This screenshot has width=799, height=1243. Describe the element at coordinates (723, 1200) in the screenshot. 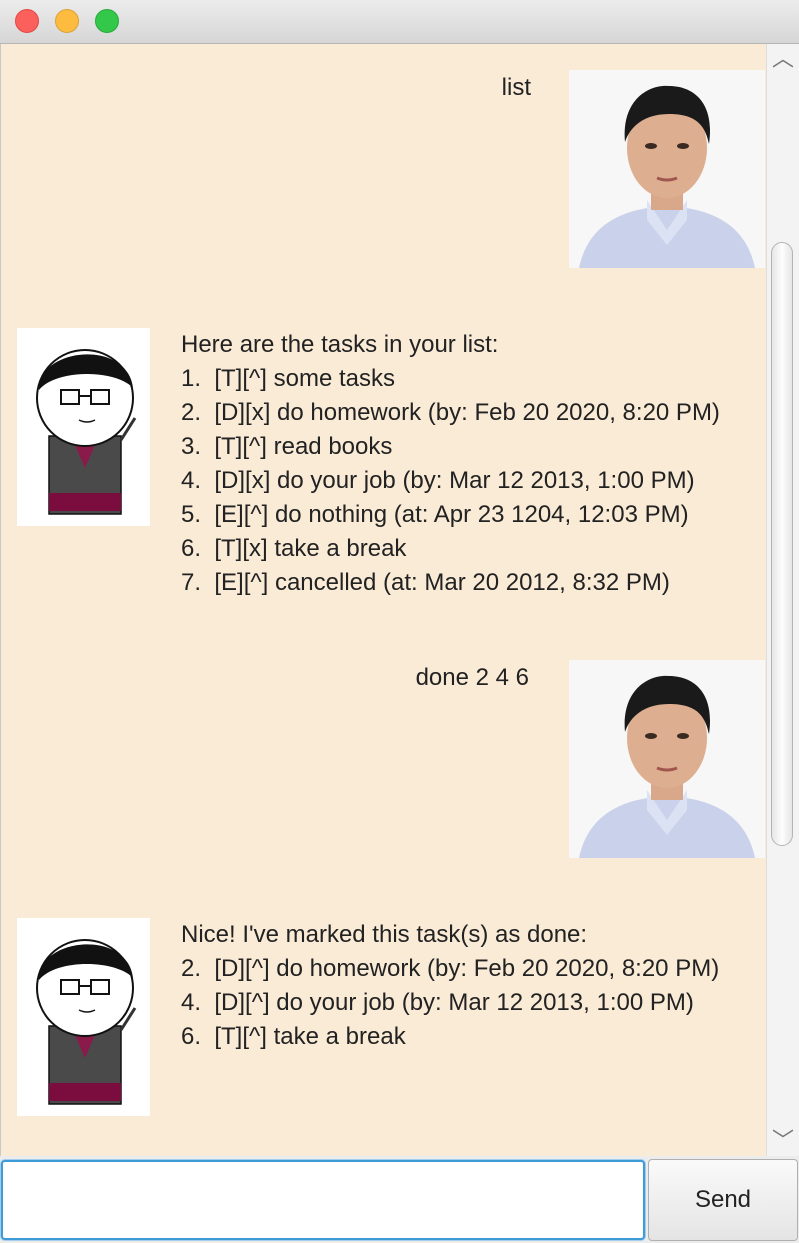

I see `send-button: Send` at that location.